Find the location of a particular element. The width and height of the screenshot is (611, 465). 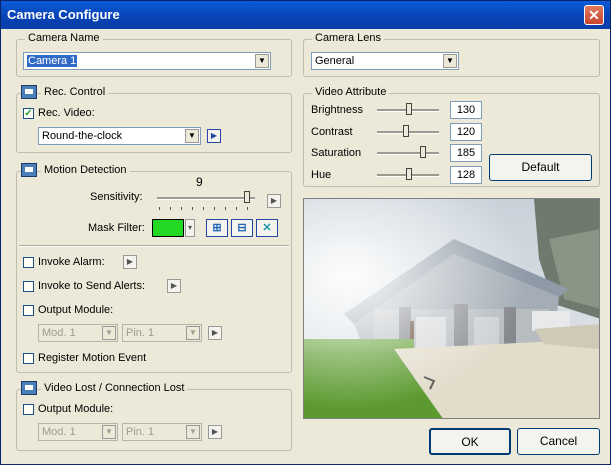

camera-lens-label: Camera Lens is located at coordinates (348, 38).